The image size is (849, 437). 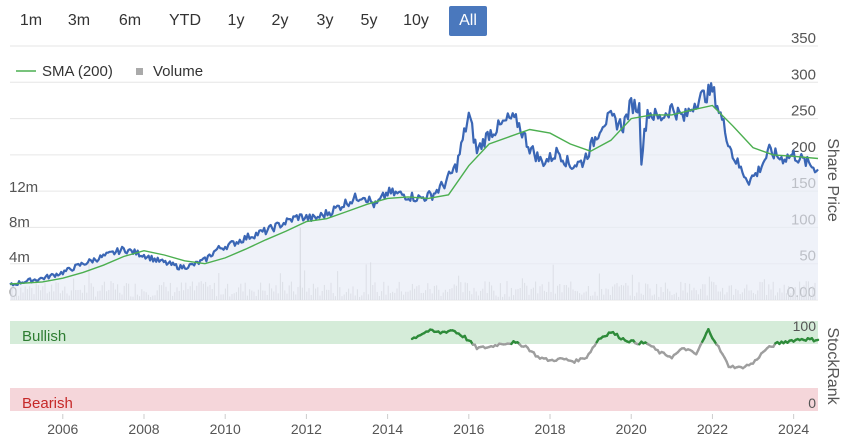 What do you see at coordinates (143, 429) in the screenshot?
I see `x-tick-label: 2008` at bounding box center [143, 429].